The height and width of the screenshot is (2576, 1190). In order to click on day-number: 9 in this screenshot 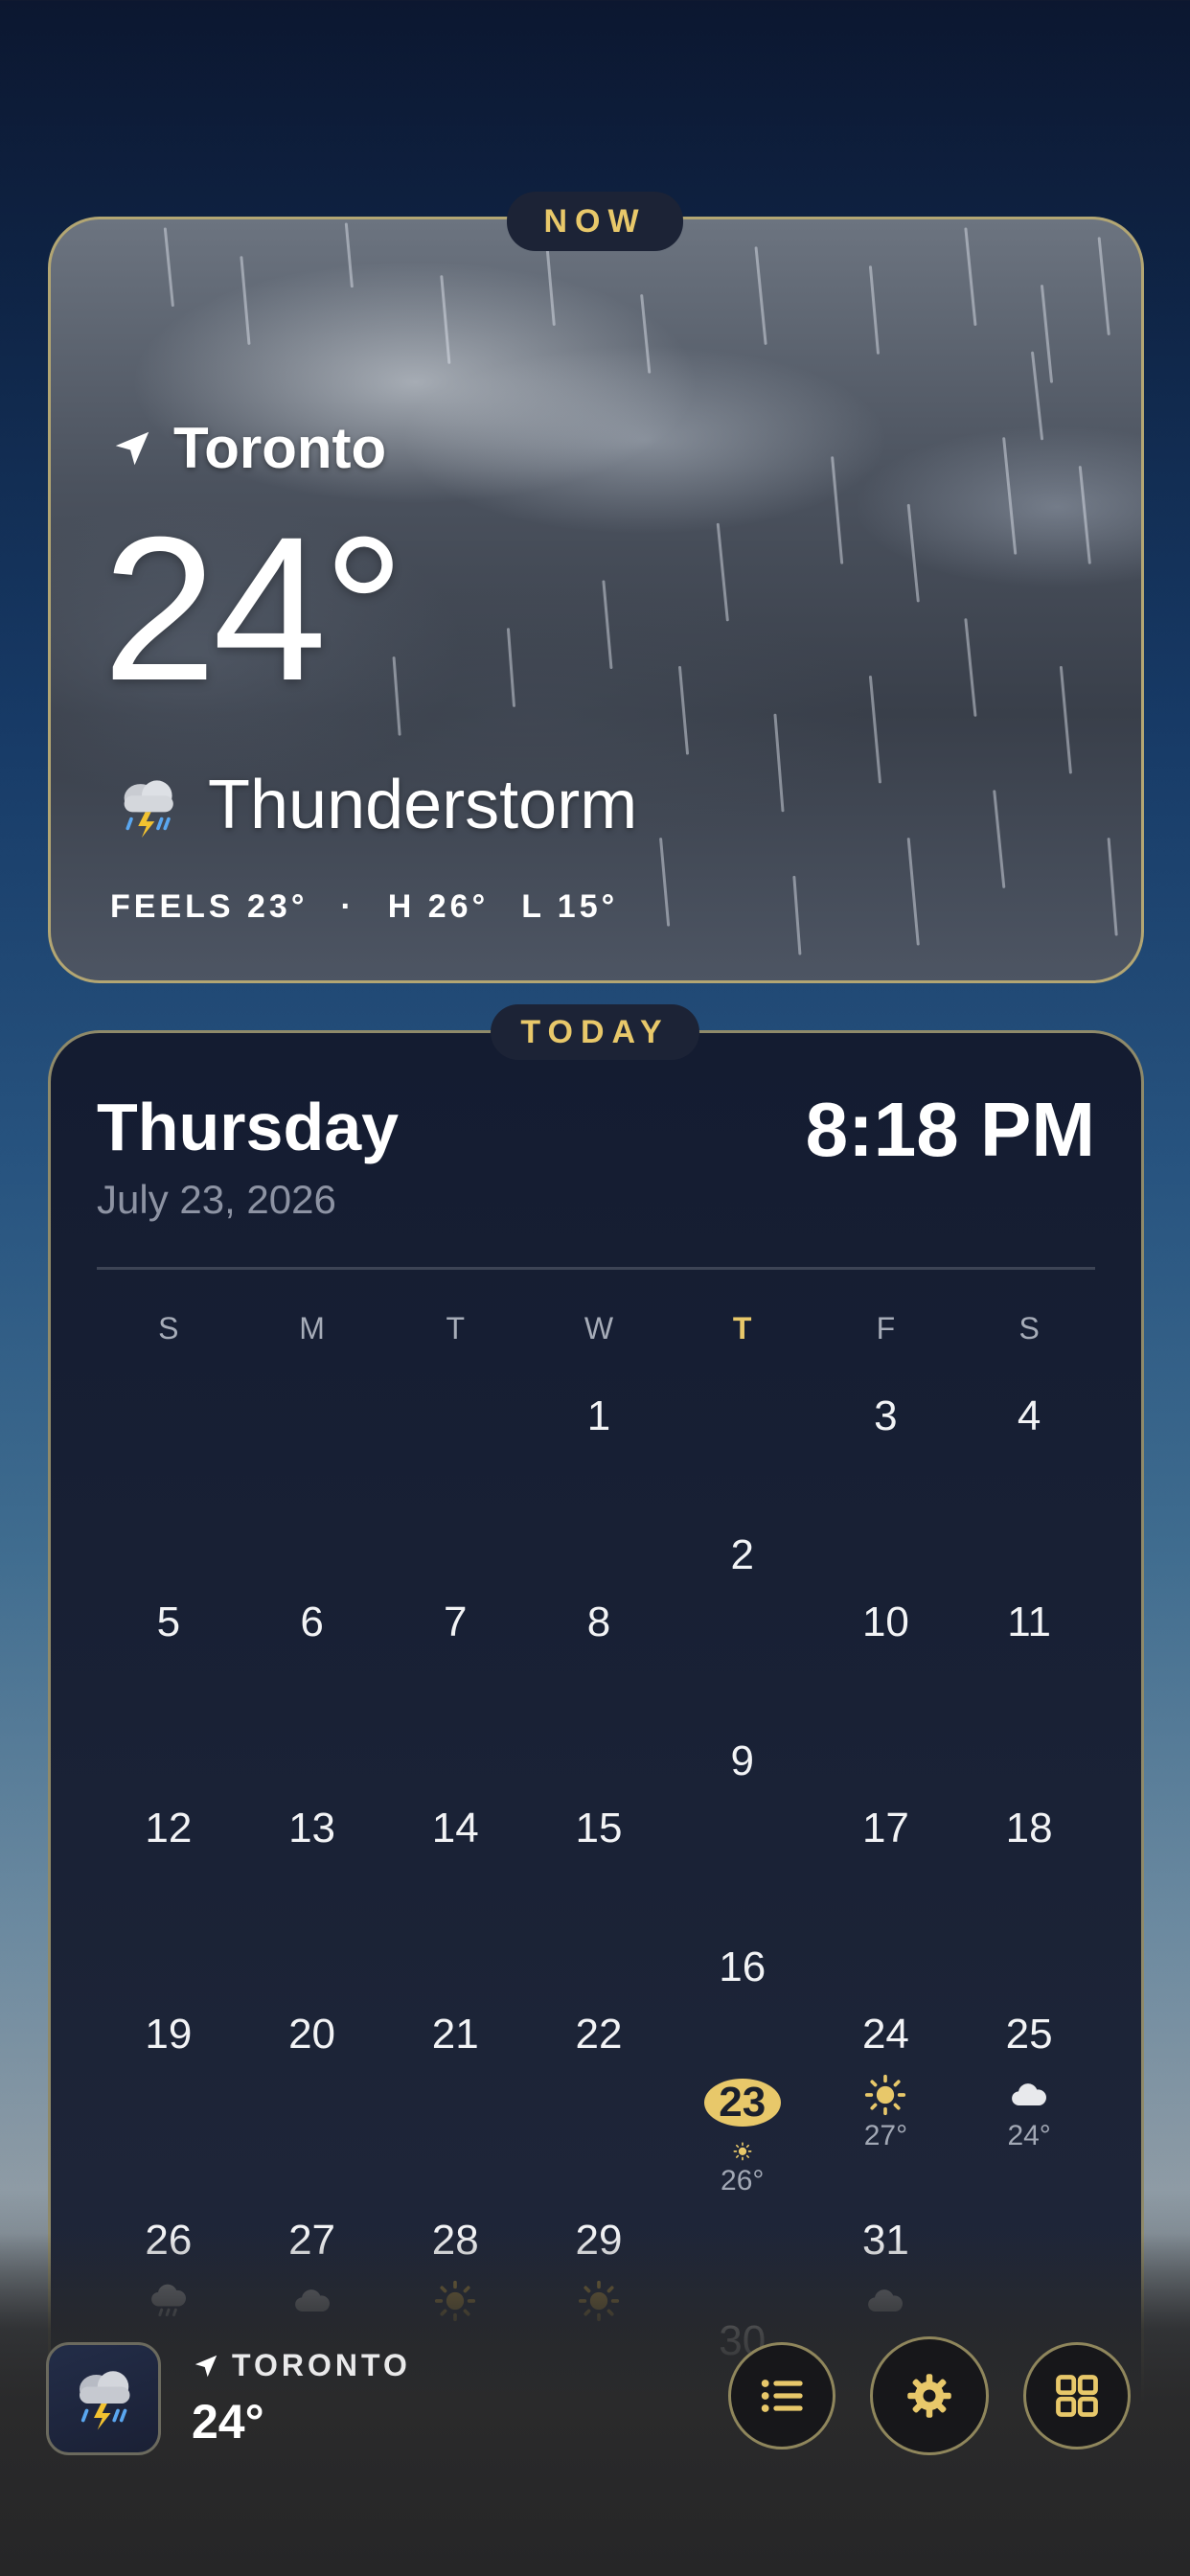, I will do `click(742, 1760)`.